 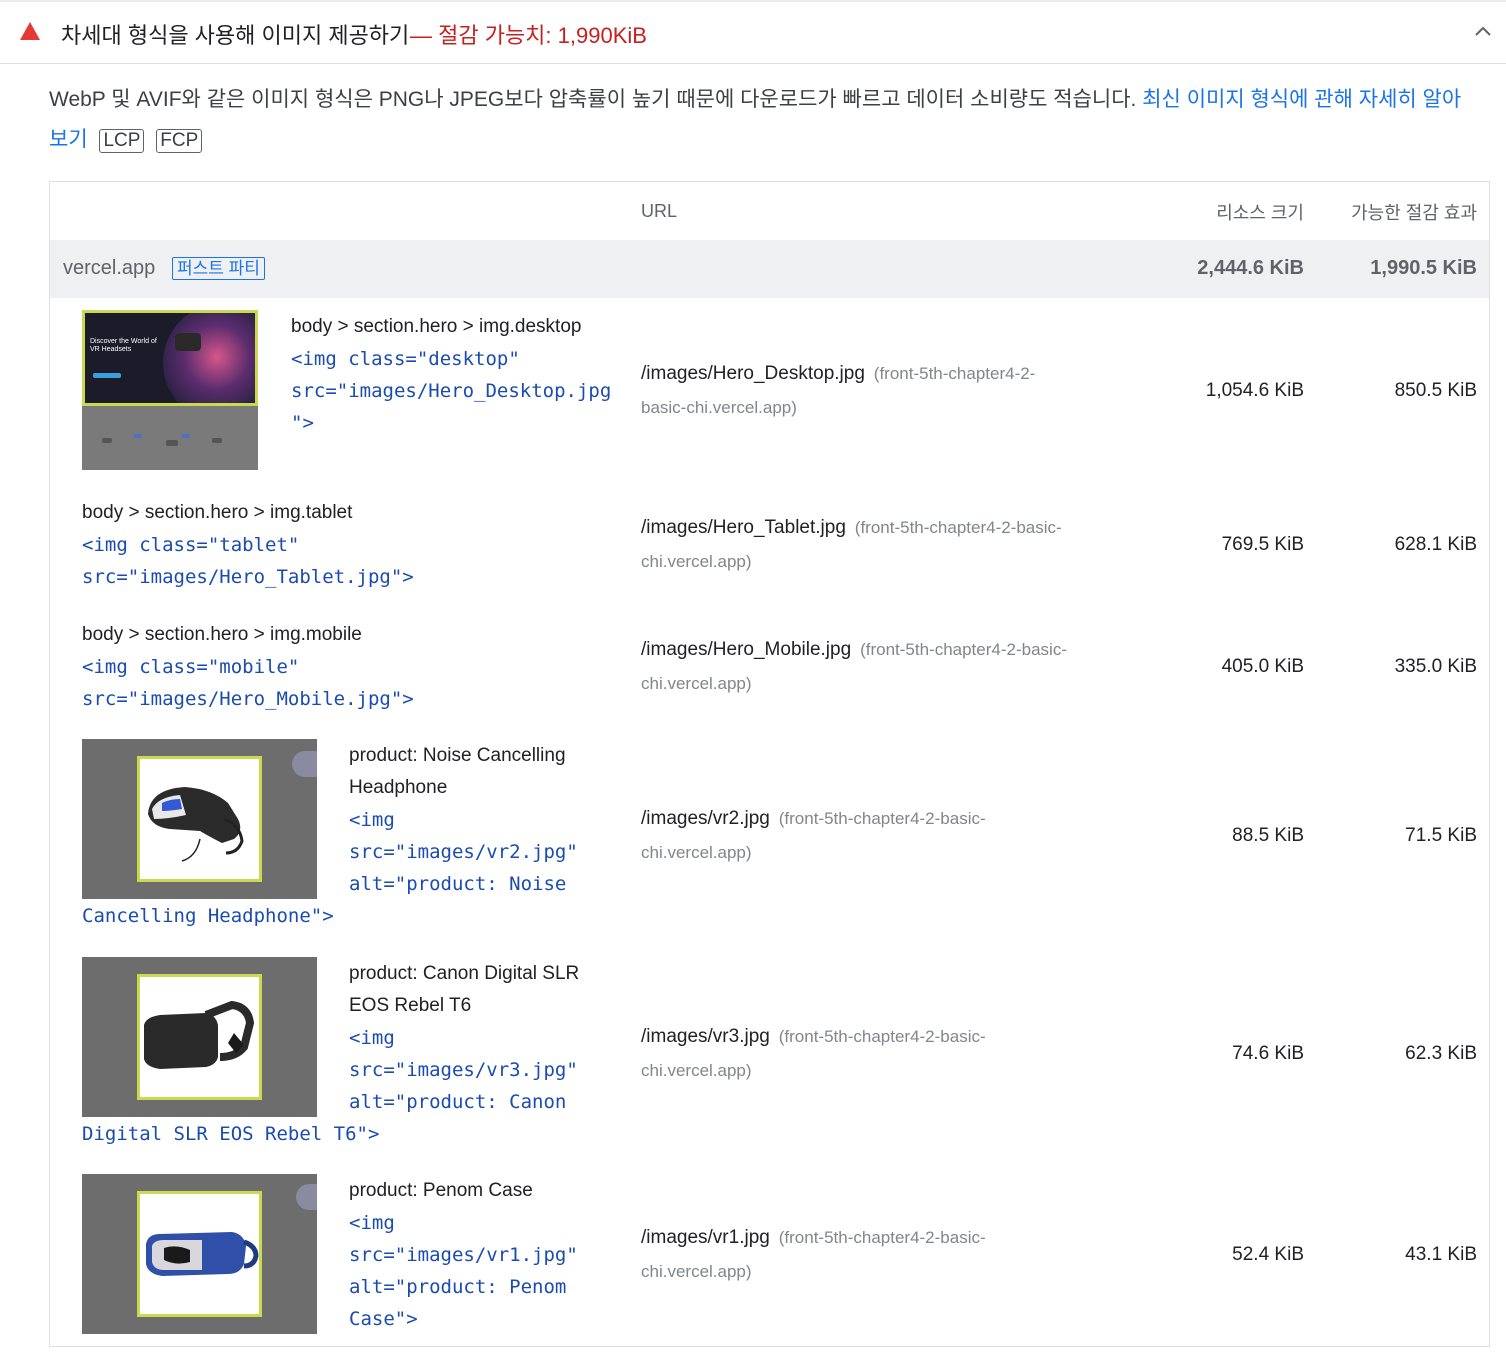 What do you see at coordinates (1262, 544) in the screenshot?
I see `resource-size: 769.5 KiB` at bounding box center [1262, 544].